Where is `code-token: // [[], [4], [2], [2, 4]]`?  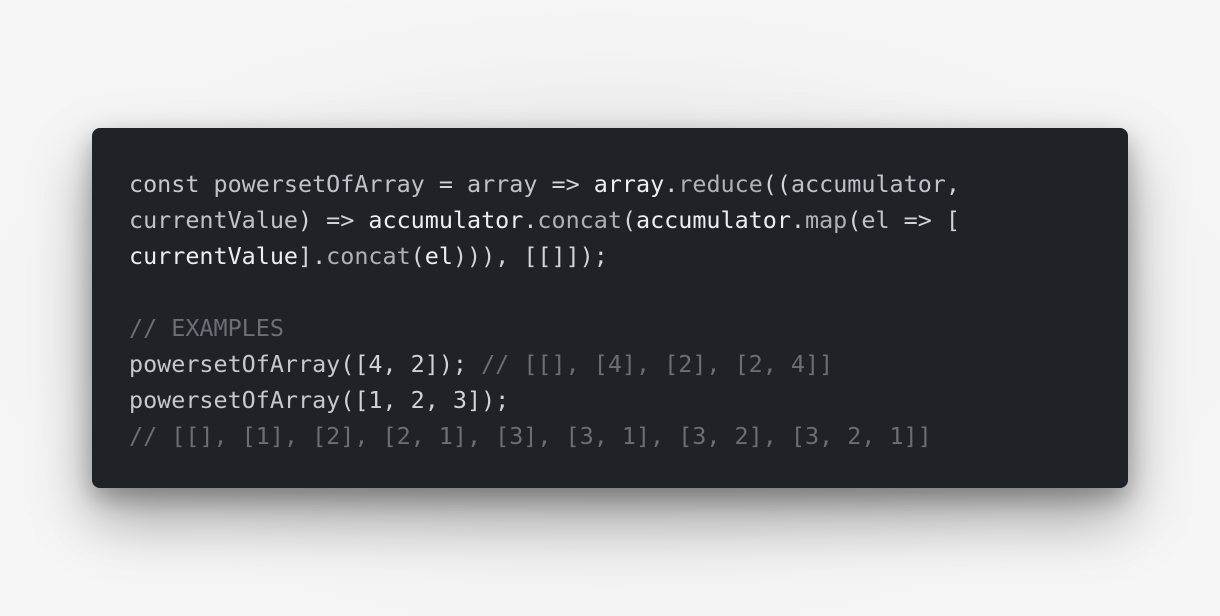 code-token: // [[], [4], [2], [2, 4]] is located at coordinates (650, 364).